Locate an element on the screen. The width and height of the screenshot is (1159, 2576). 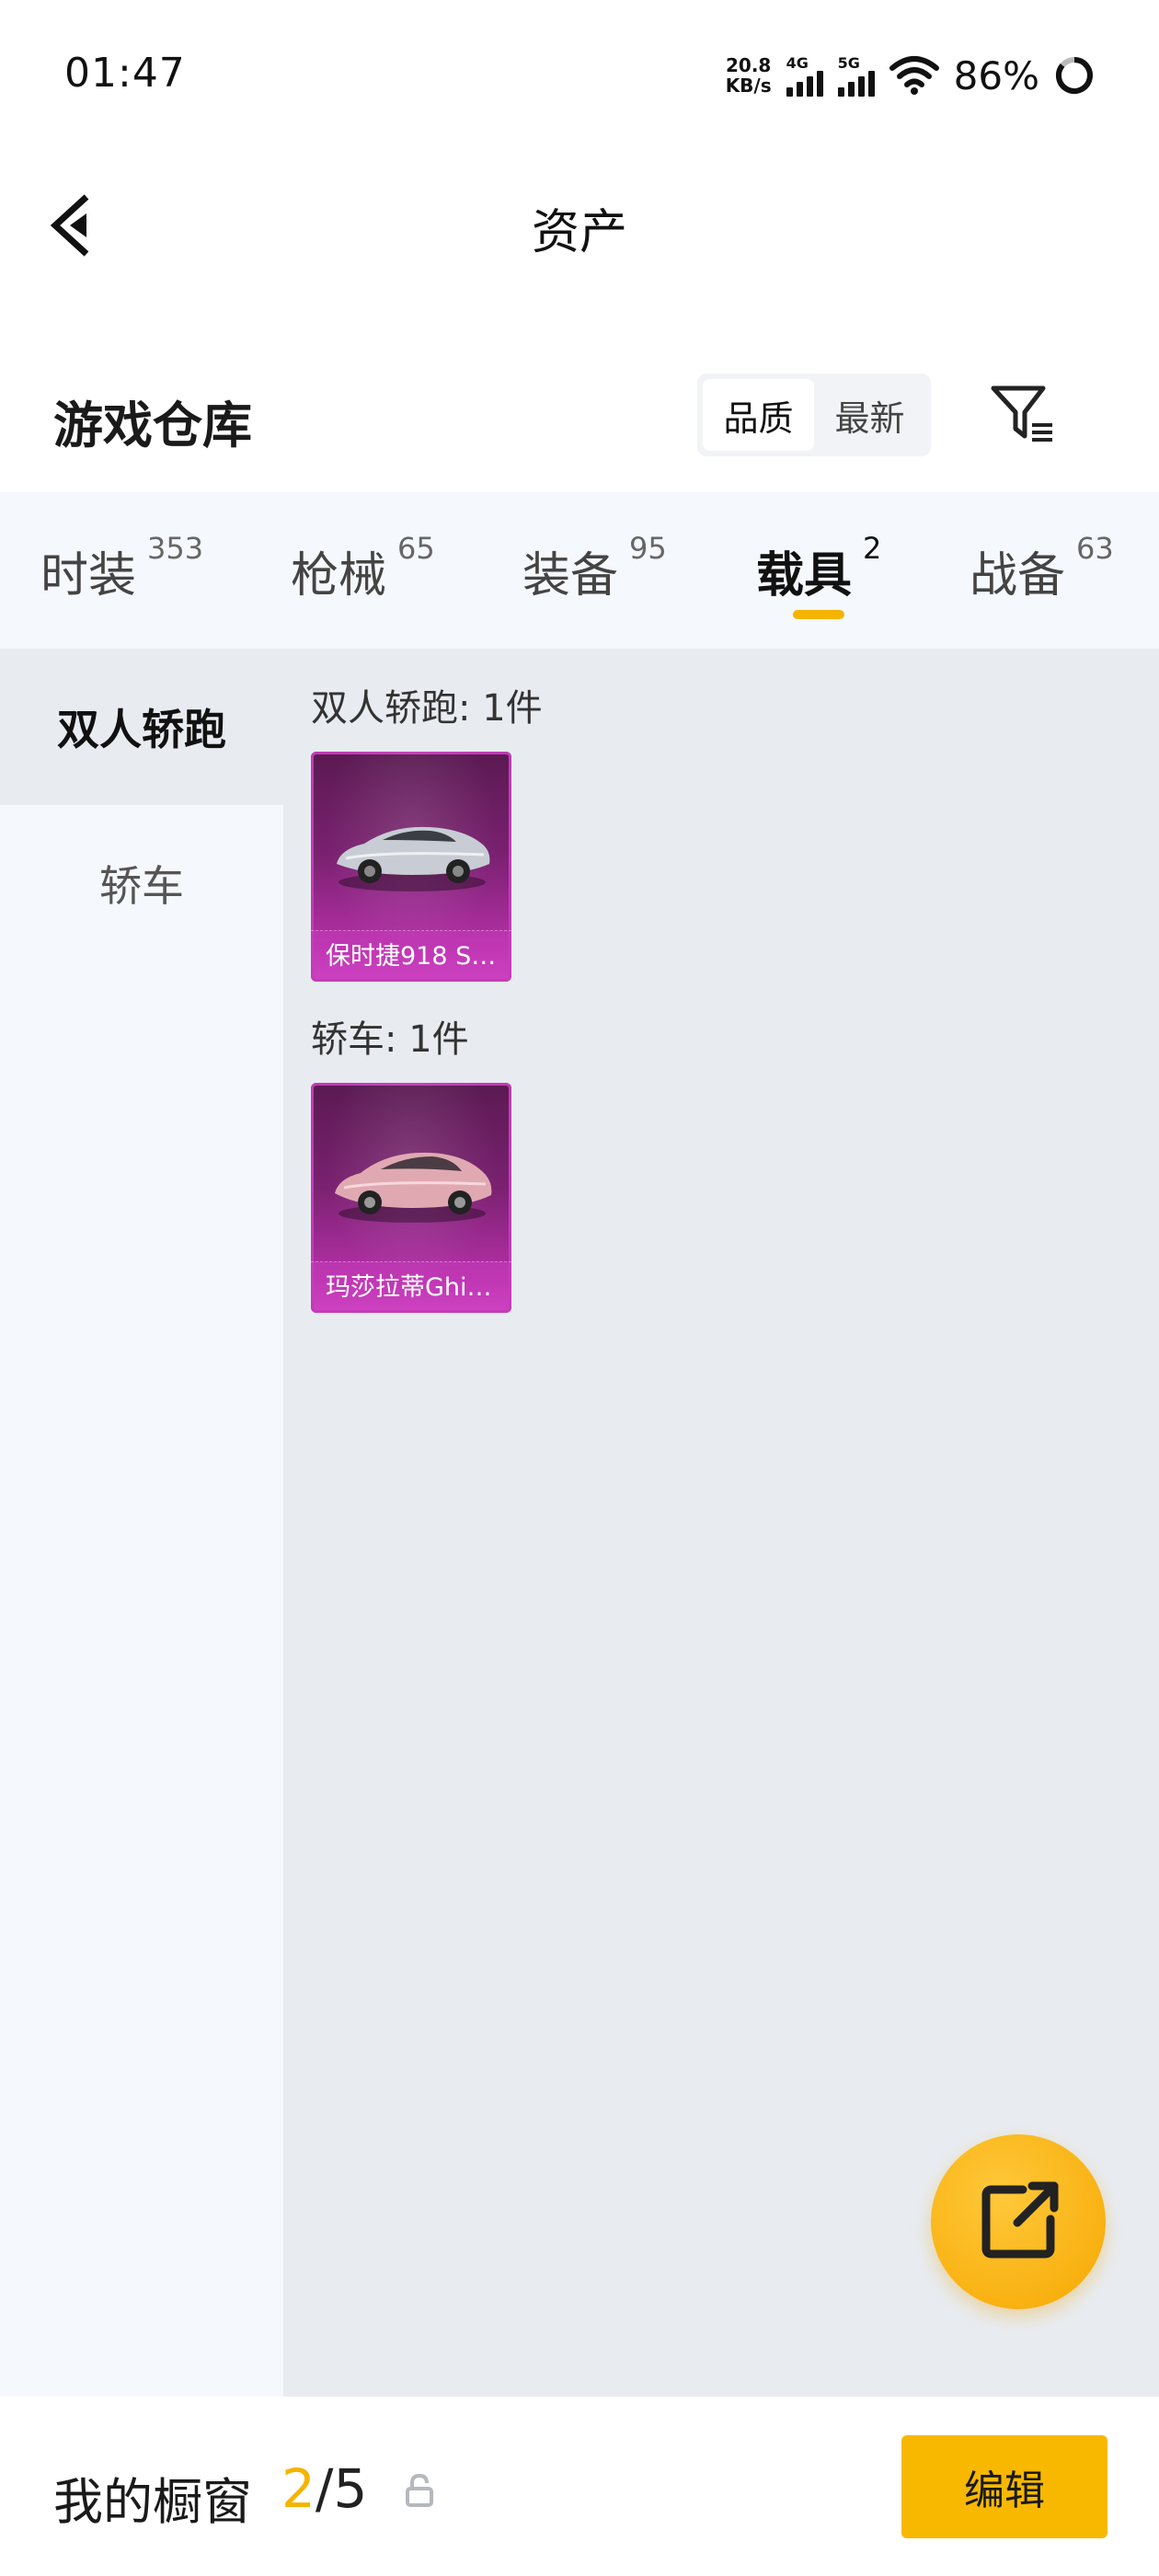
tab-guns: 枪械 65 is located at coordinates (363, 568).